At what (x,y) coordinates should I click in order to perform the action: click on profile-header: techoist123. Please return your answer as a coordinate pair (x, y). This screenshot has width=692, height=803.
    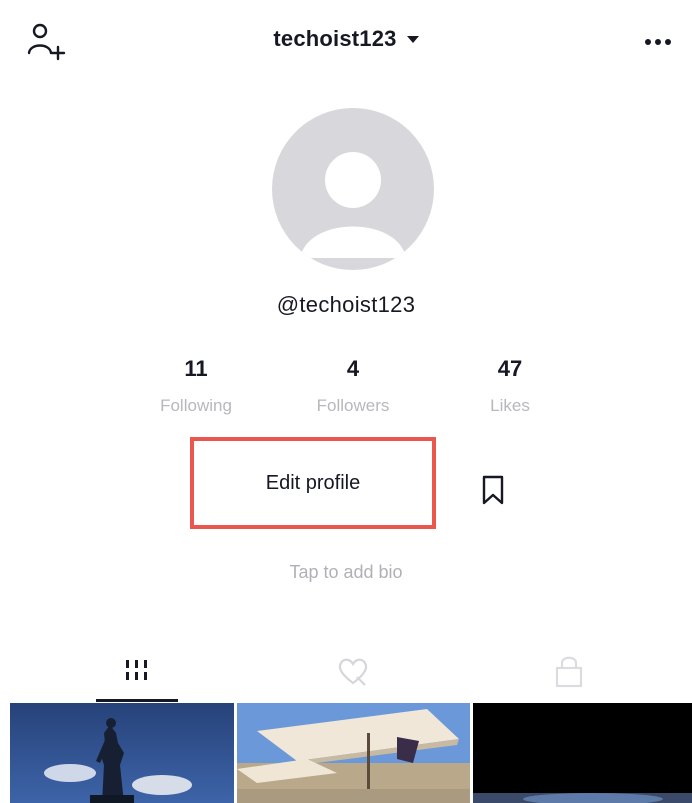
    Looking at the image, I should click on (346, 46).